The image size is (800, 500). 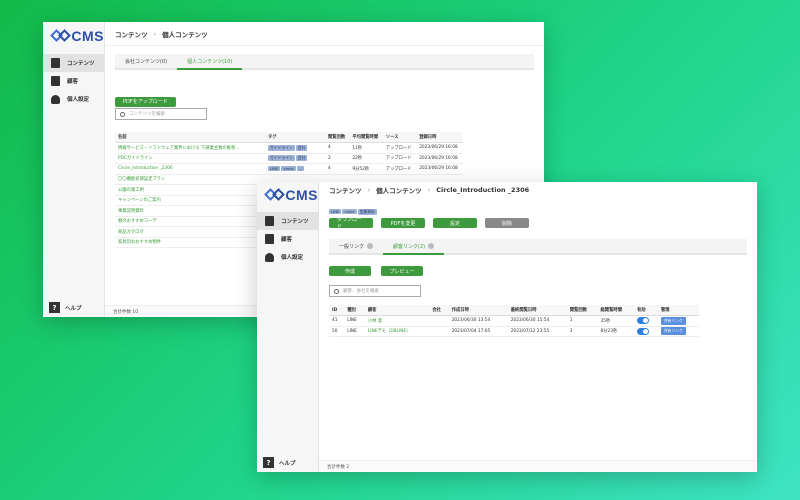 What do you see at coordinates (190, 232) in the screenshot?
I see `cell-name-link: 商品カタログ` at bounding box center [190, 232].